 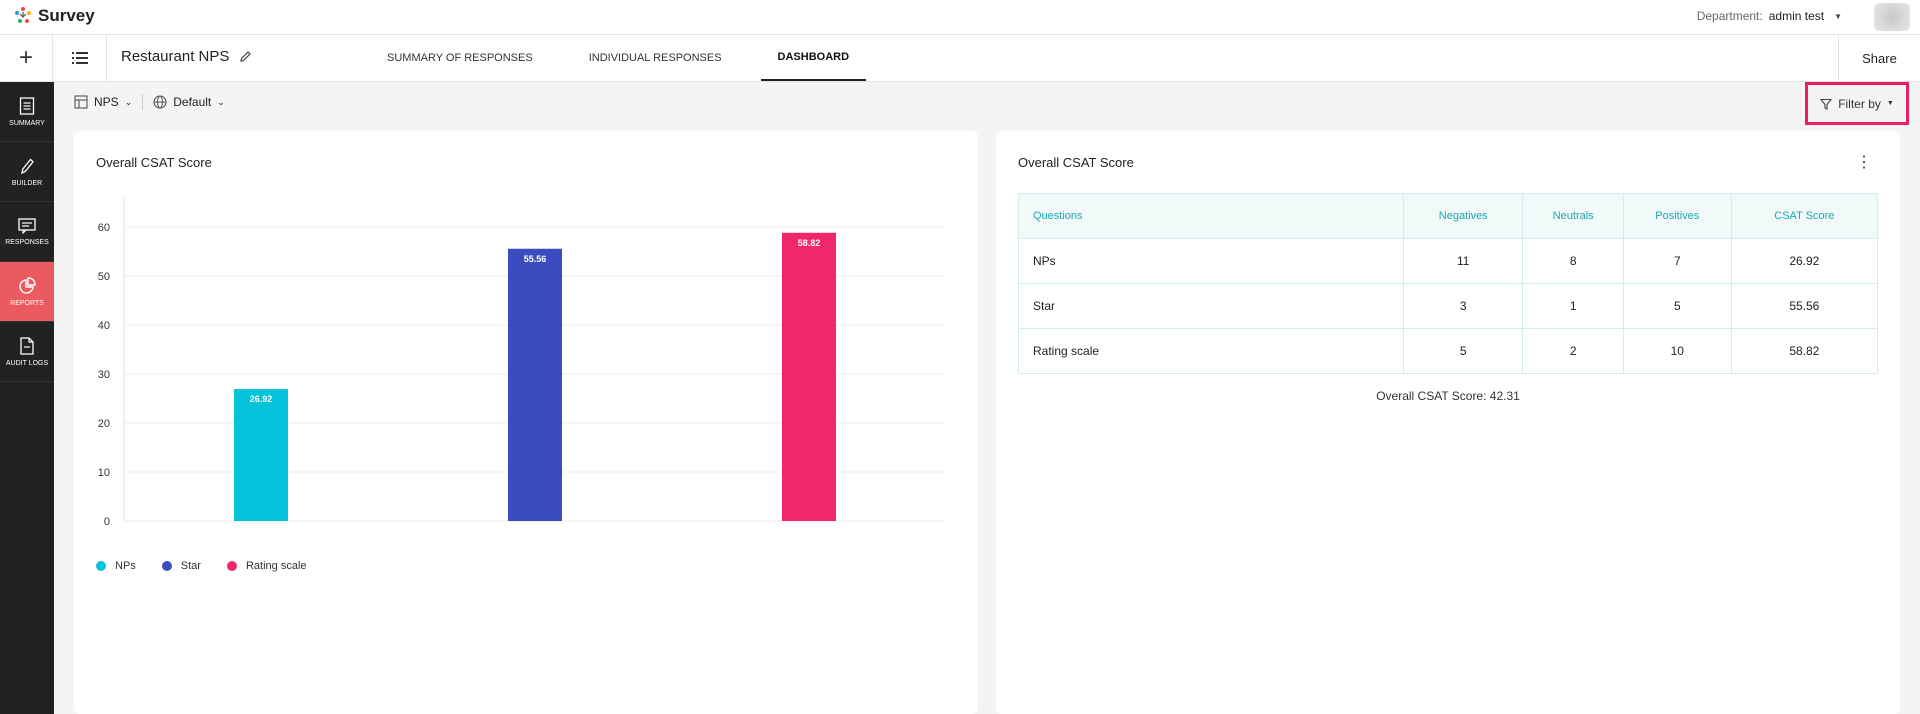 I want to click on table-cell: 58.82, so click(x=1804, y=351).